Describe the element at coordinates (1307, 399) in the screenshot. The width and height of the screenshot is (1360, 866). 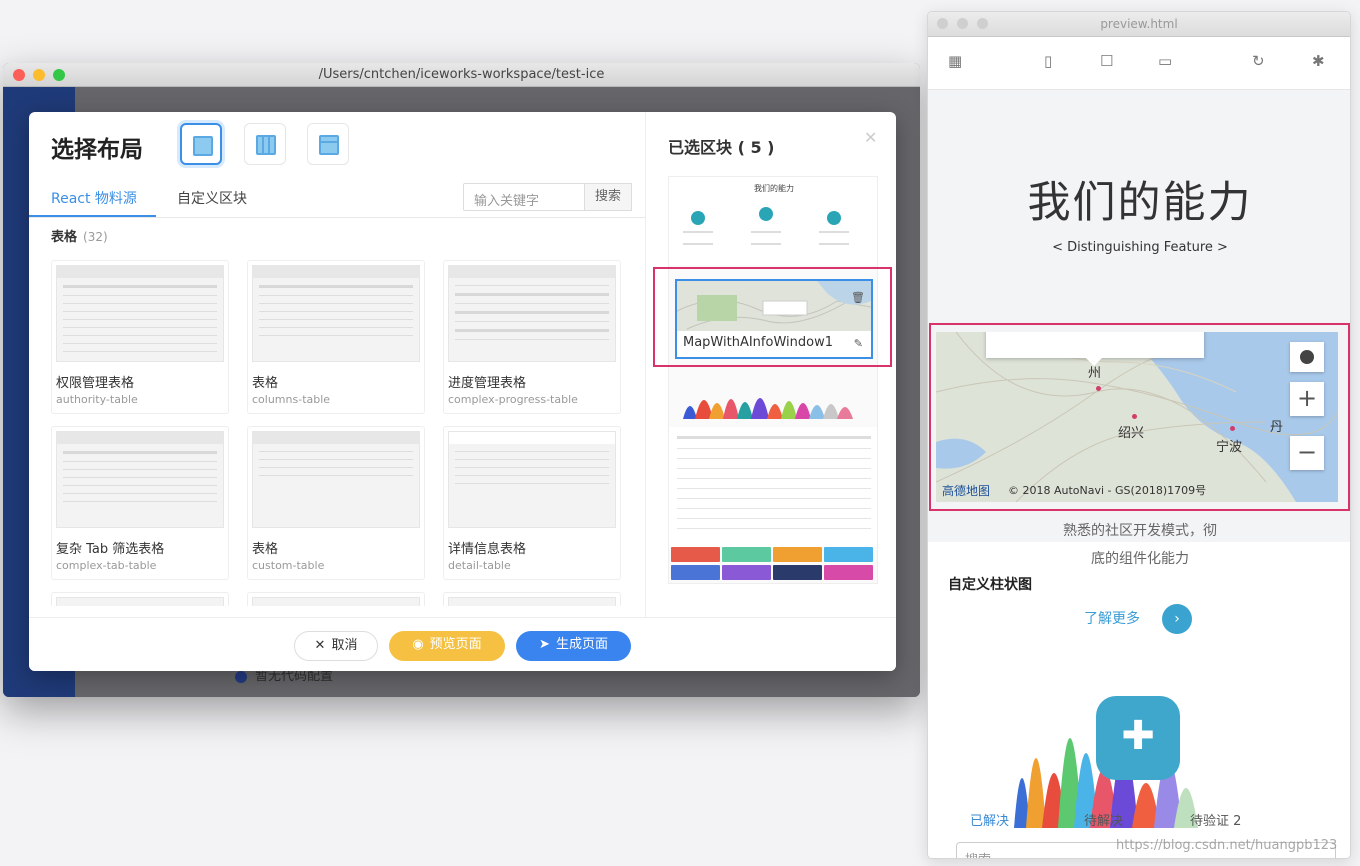
I see `map-zoom-in-button: +` at that location.